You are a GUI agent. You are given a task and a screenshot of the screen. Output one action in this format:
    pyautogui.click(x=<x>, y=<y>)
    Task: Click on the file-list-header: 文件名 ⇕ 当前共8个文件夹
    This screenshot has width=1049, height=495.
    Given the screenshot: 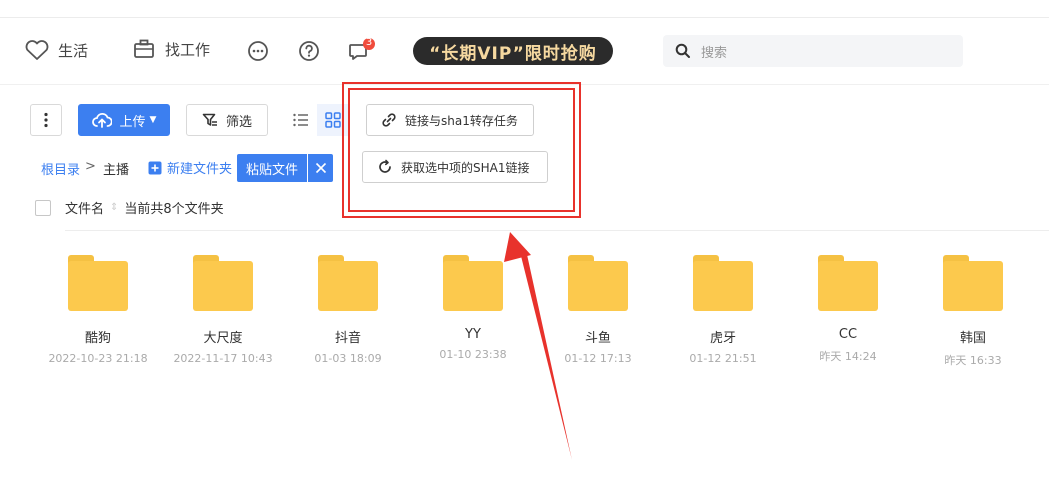 What is the action you would take?
    pyautogui.click(x=129, y=207)
    